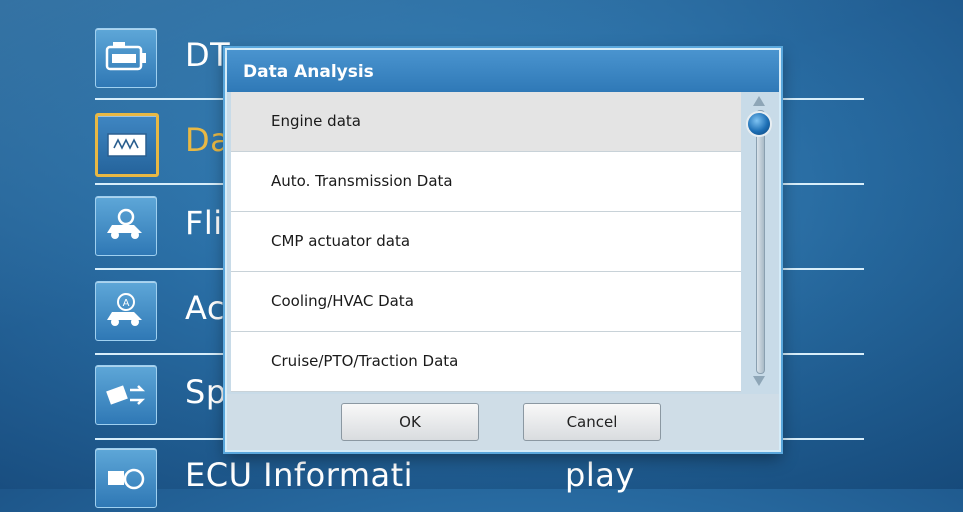 Image resolution: width=963 pixels, height=512 pixels. Describe the element at coordinates (503, 422) in the screenshot. I see `dialog-footer: OK Cancel` at that location.